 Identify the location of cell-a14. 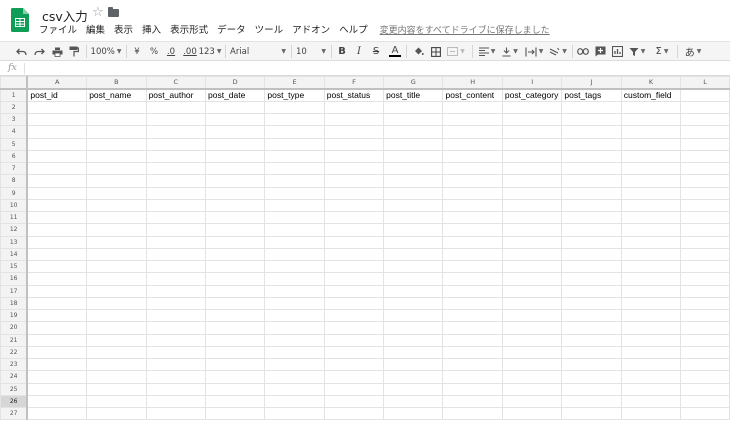
(57, 254).